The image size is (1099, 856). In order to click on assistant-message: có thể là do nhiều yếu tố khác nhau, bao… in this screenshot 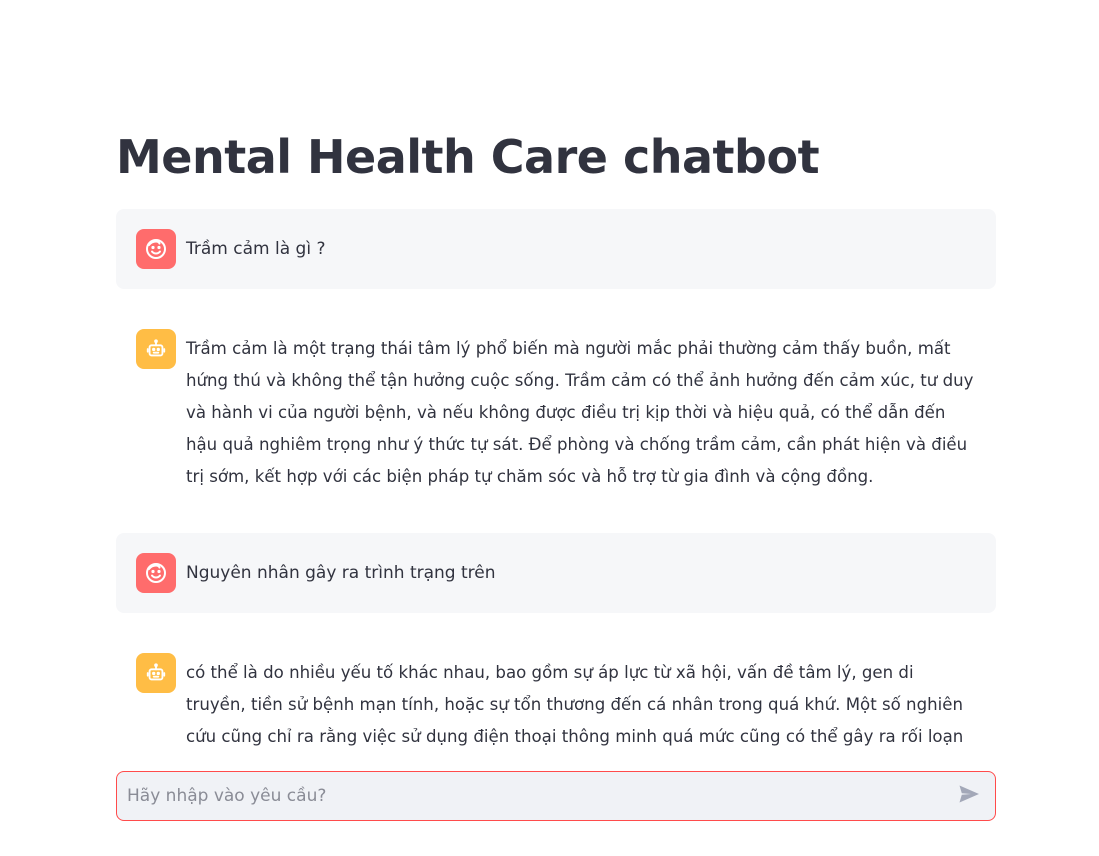, I will do `click(556, 695)`.